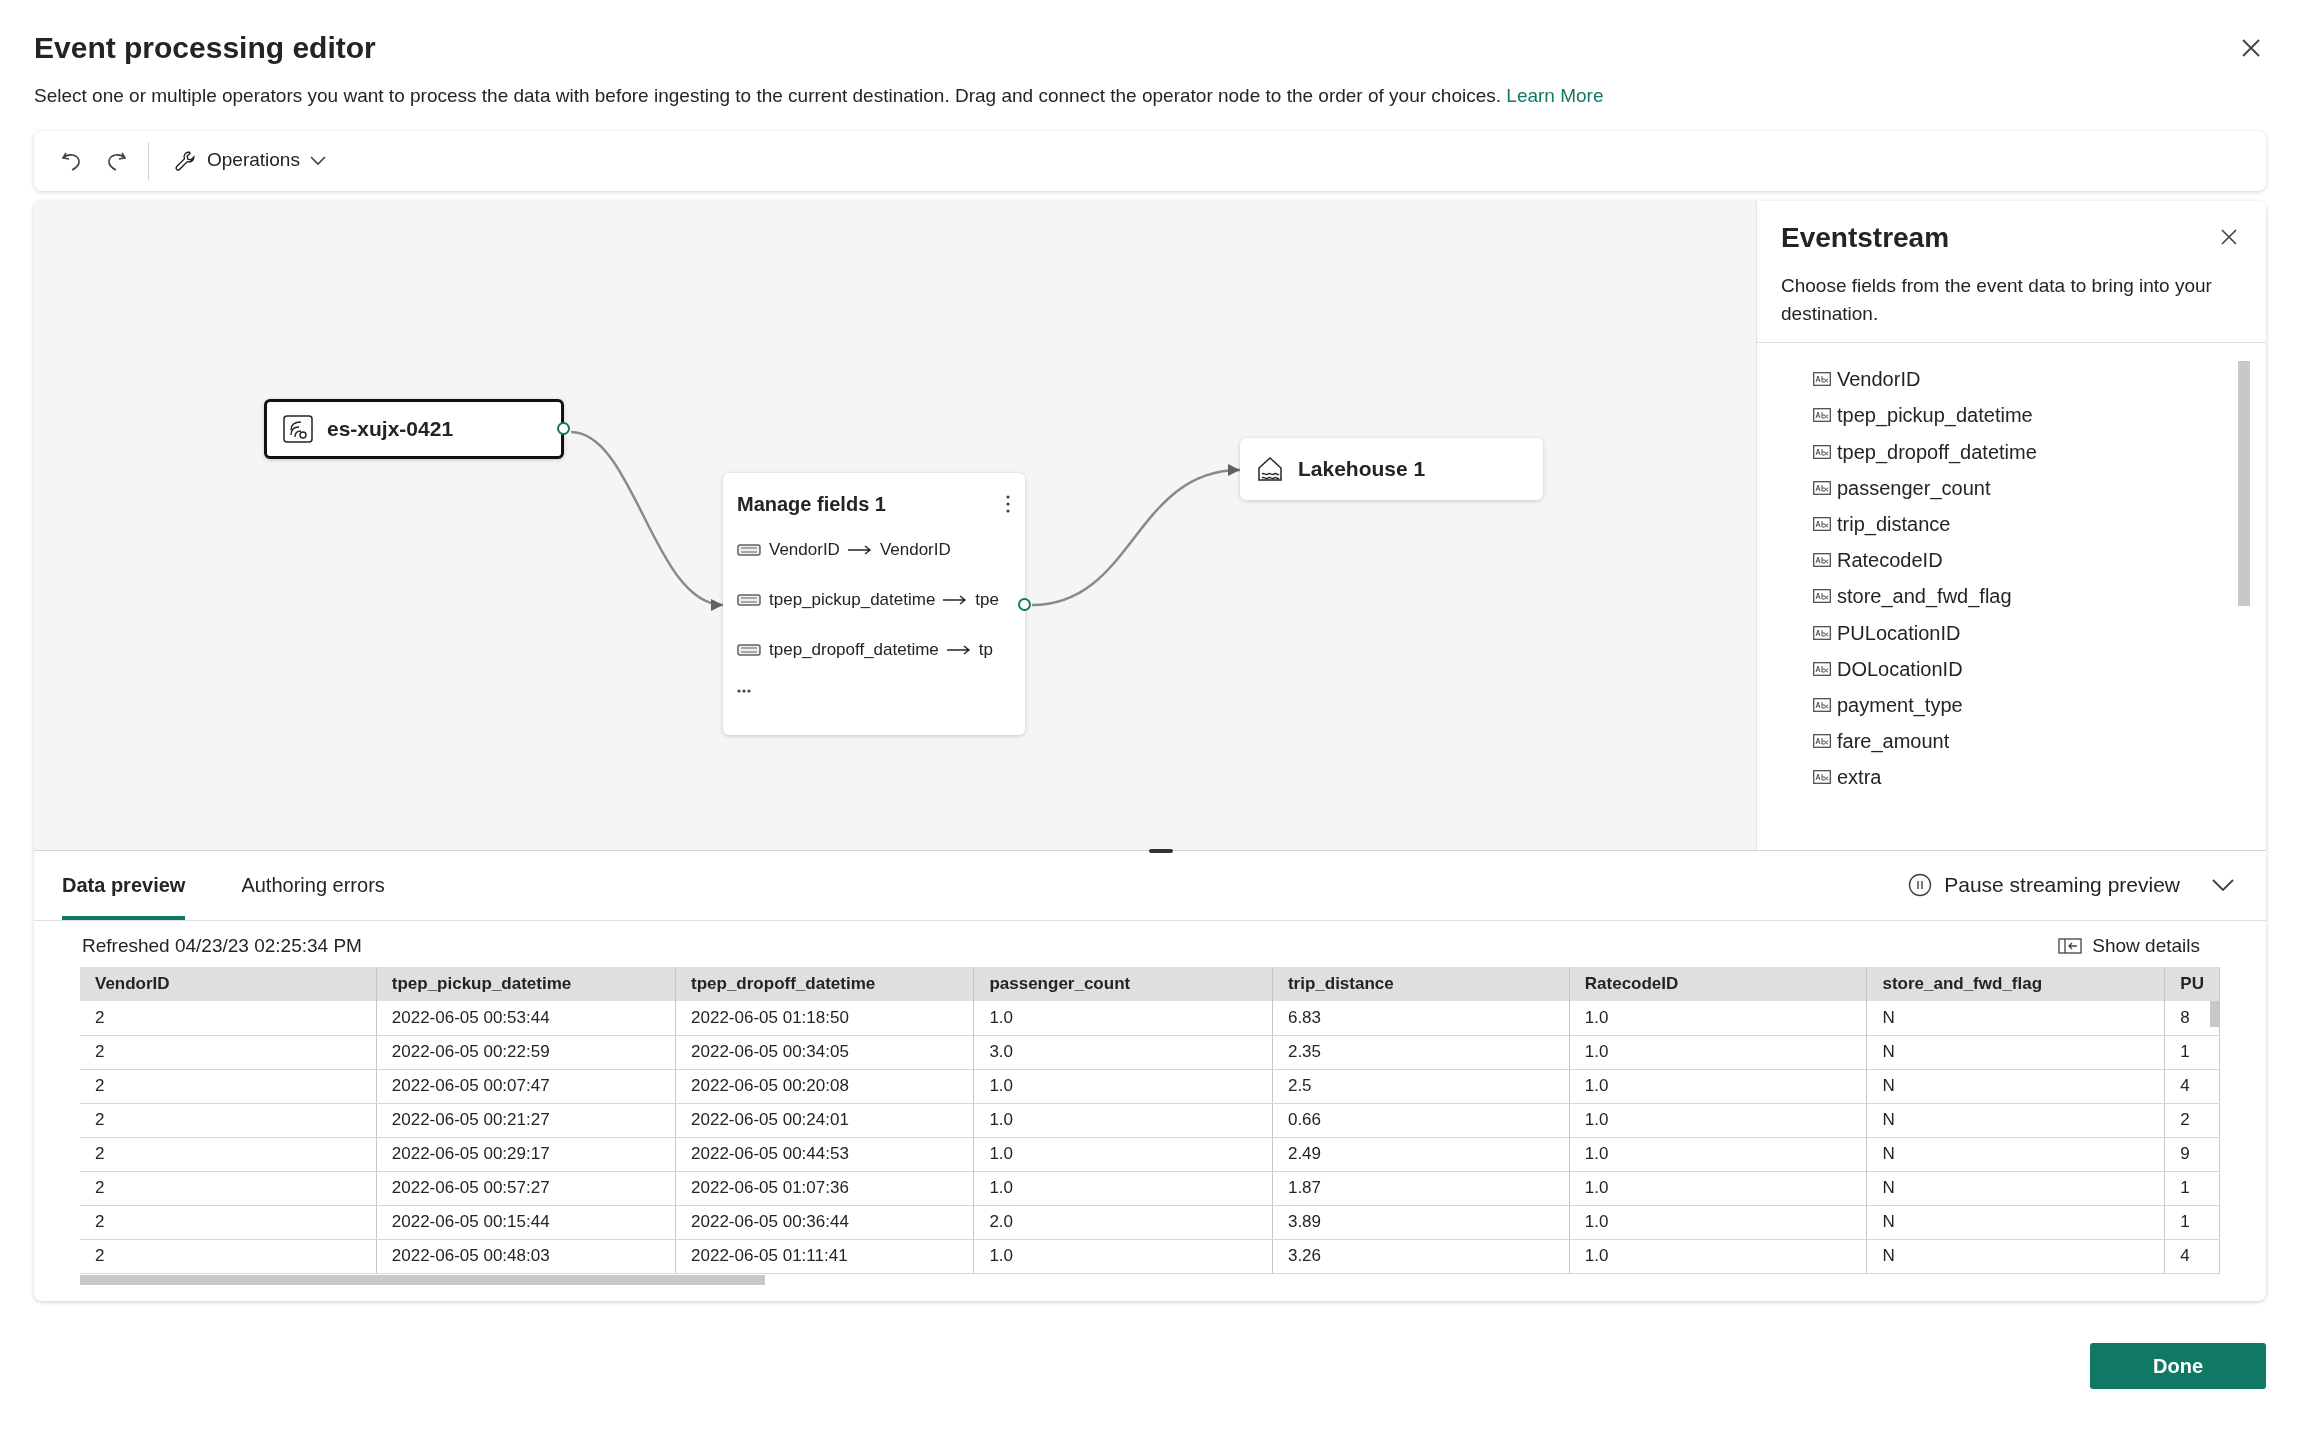  I want to click on table-cell: 2022-06-05 00:44:53, so click(824, 1154).